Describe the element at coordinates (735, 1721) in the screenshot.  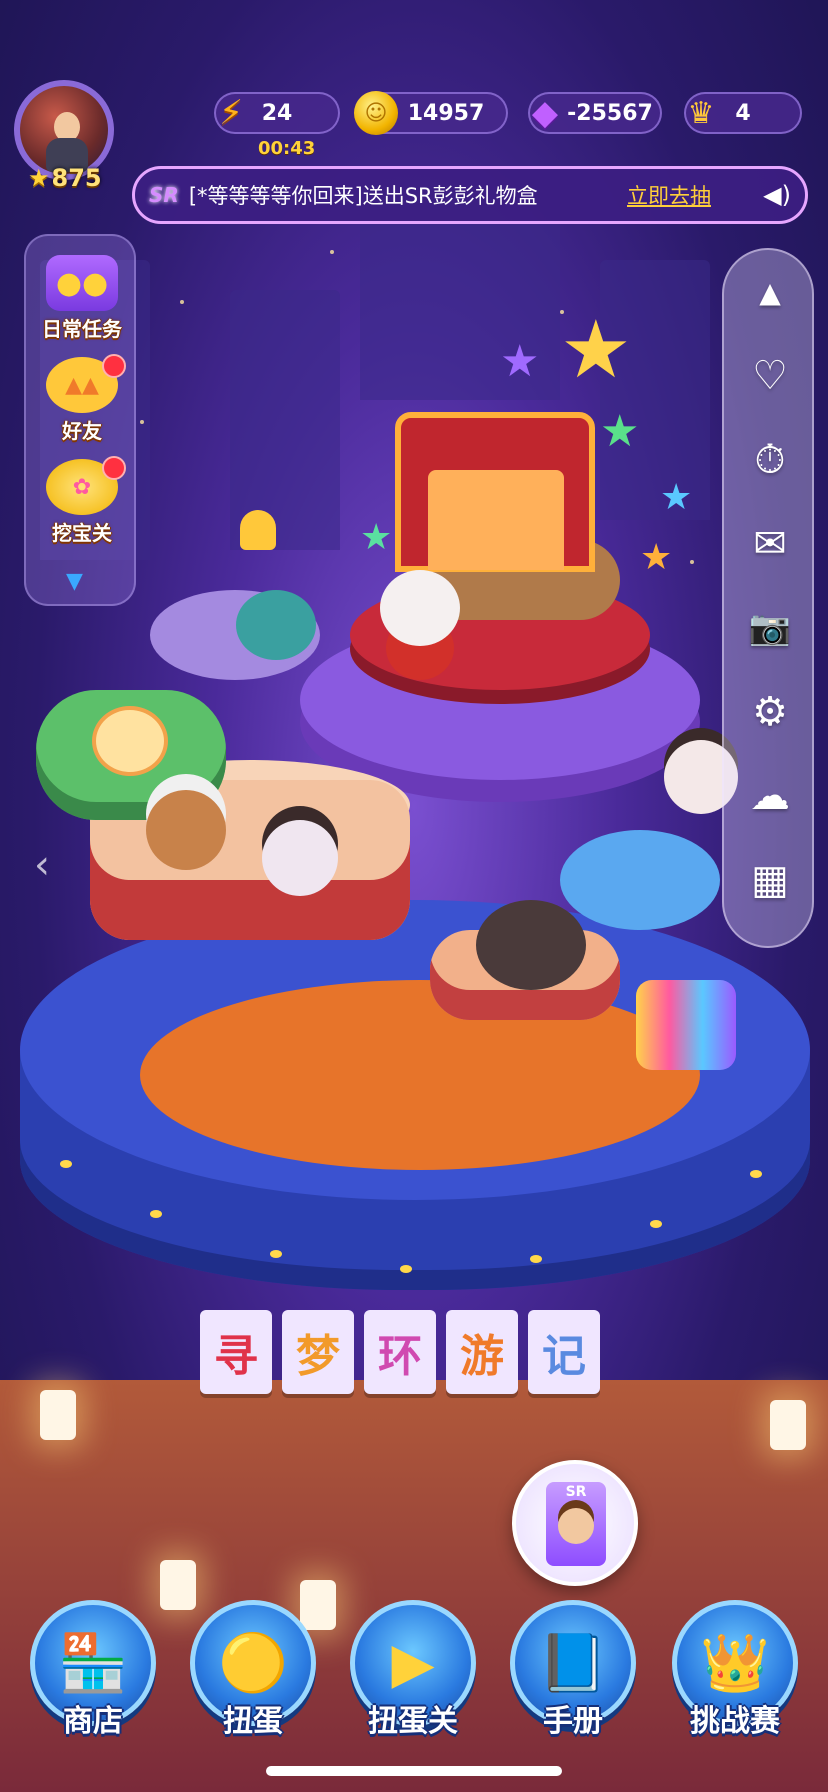
I see `challenge-label: 挑战赛` at that location.